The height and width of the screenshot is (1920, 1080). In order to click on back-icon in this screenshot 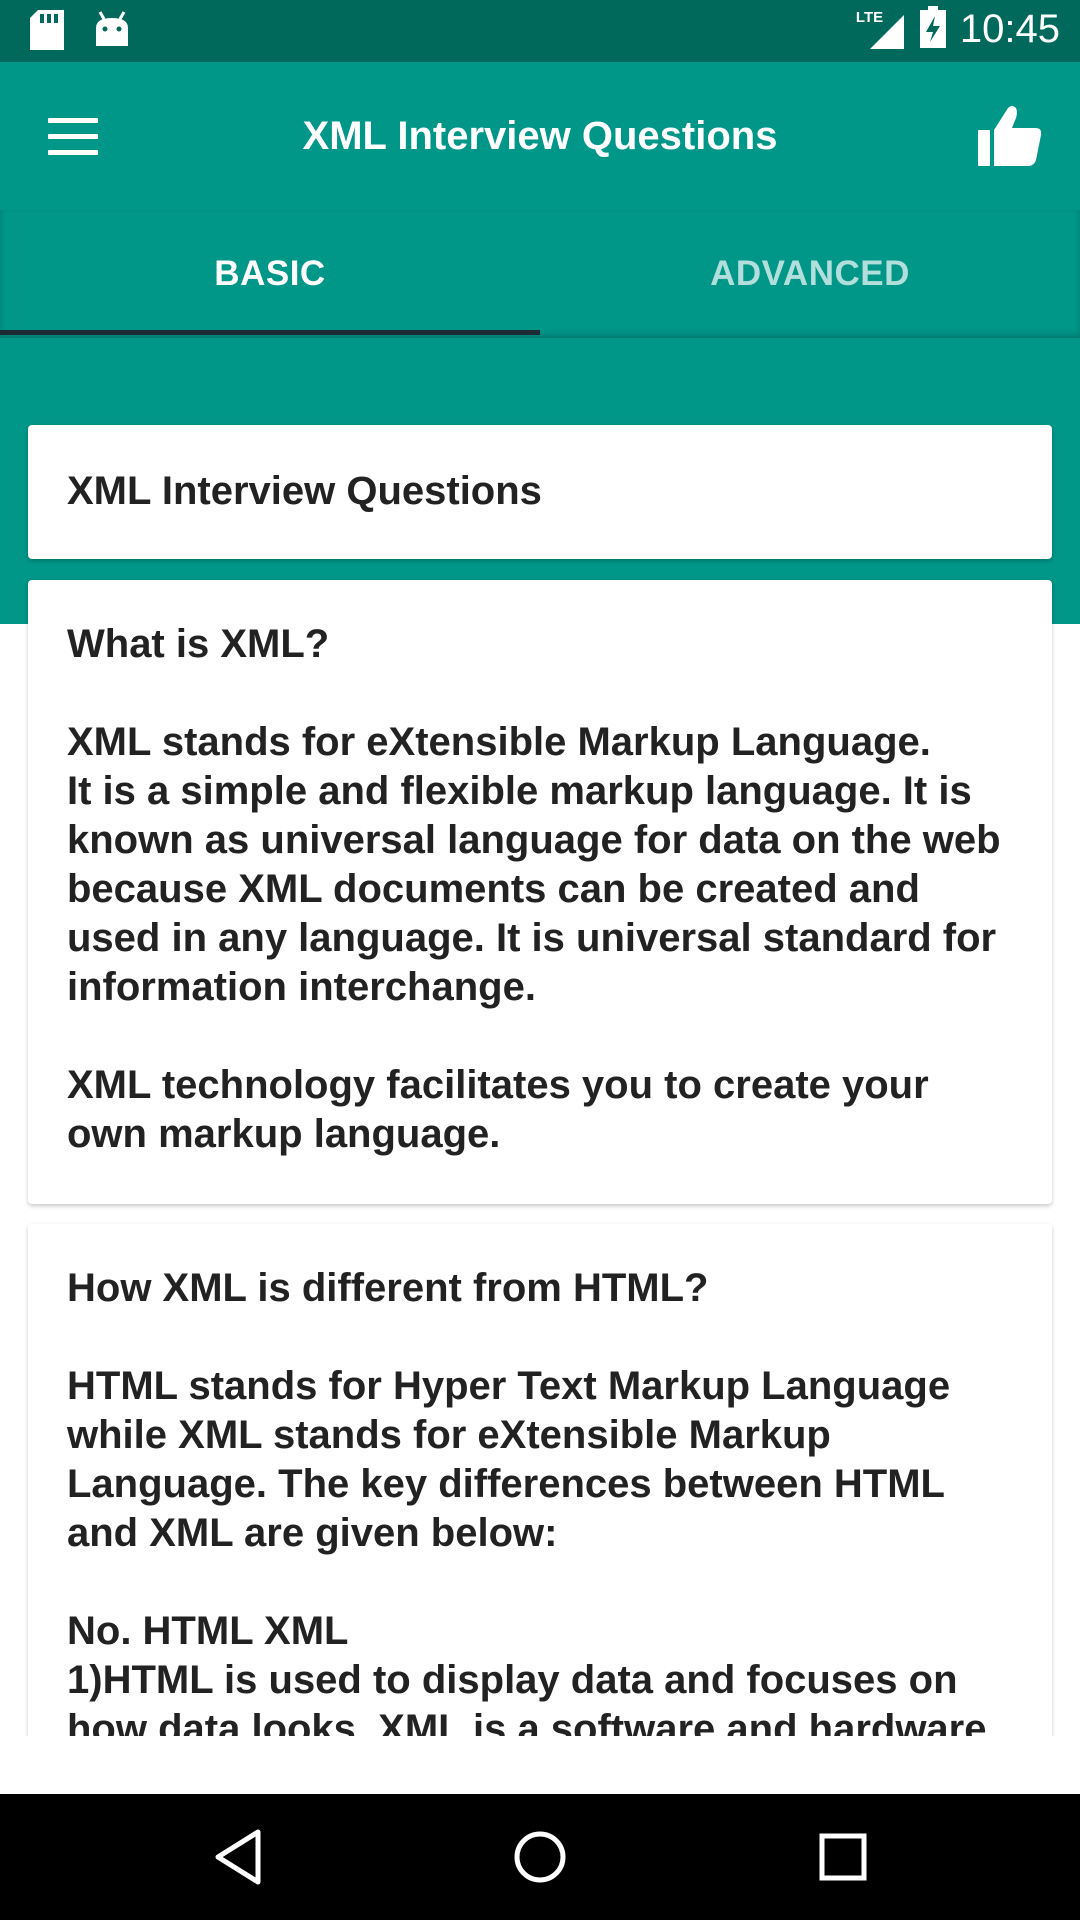, I will do `click(239, 1857)`.